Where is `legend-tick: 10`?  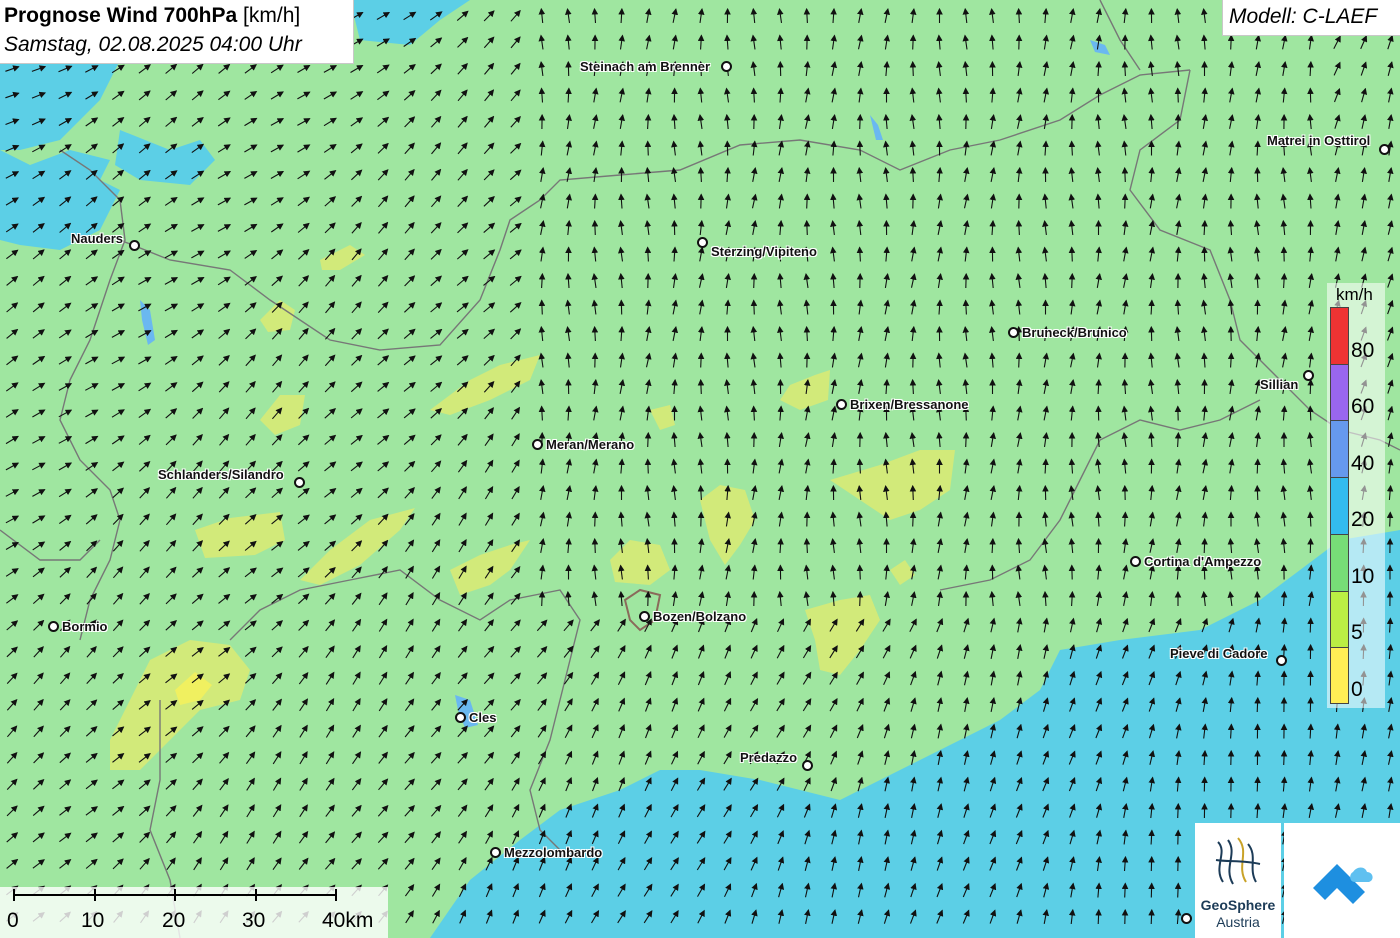
legend-tick: 10 is located at coordinates (1363, 576).